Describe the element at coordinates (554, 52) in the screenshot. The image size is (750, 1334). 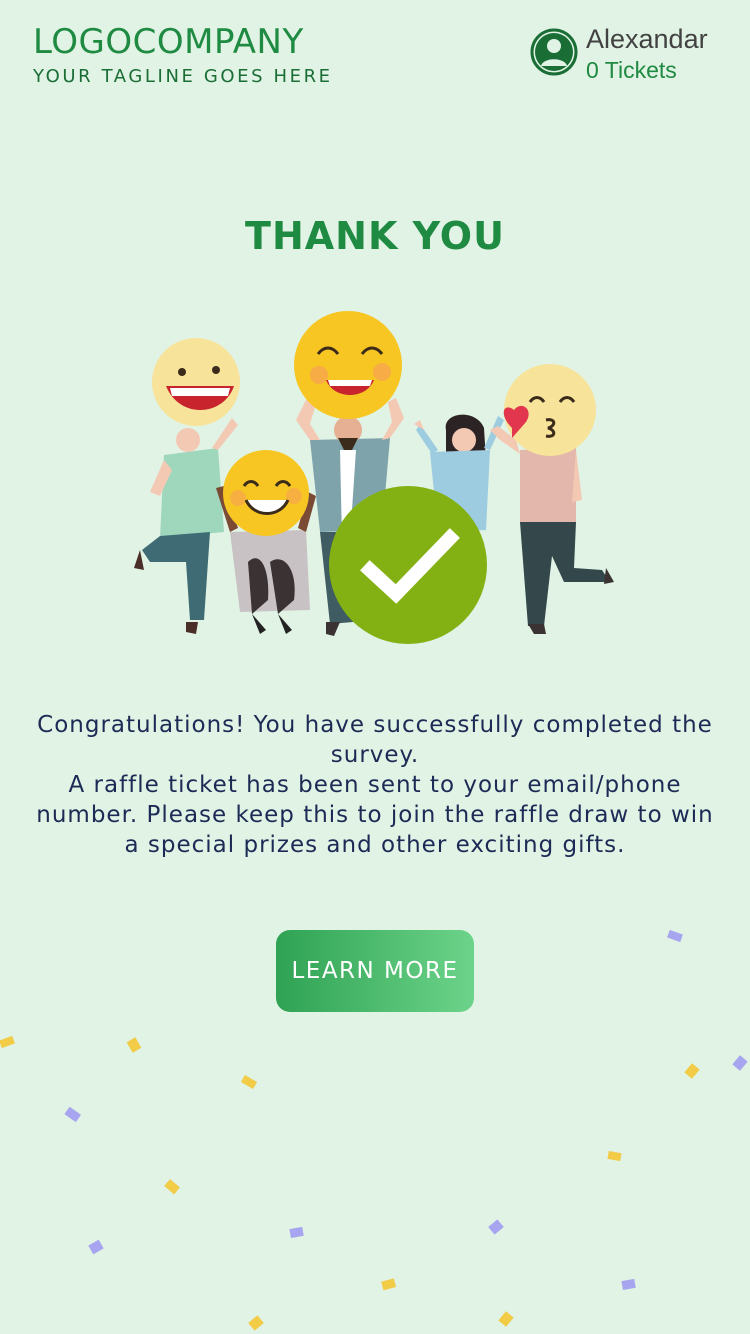
I see `user-avatar-icon` at that location.